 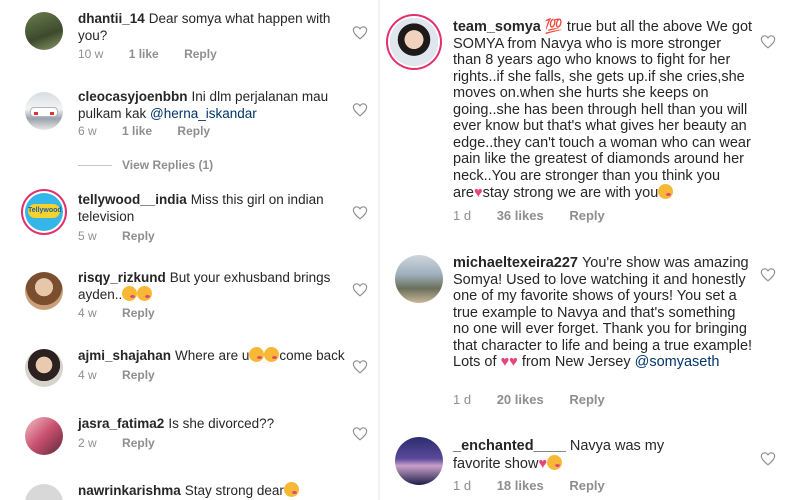 What do you see at coordinates (155, 131) in the screenshot?
I see `comment-meta: 6 w 1 like Reply` at bounding box center [155, 131].